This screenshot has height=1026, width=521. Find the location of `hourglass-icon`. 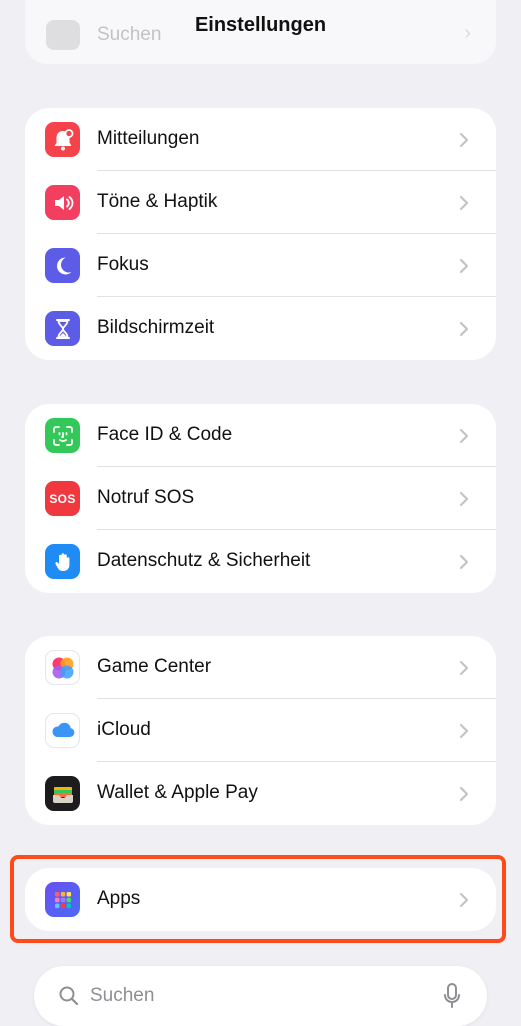

hourglass-icon is located at coordinates (62, 328).